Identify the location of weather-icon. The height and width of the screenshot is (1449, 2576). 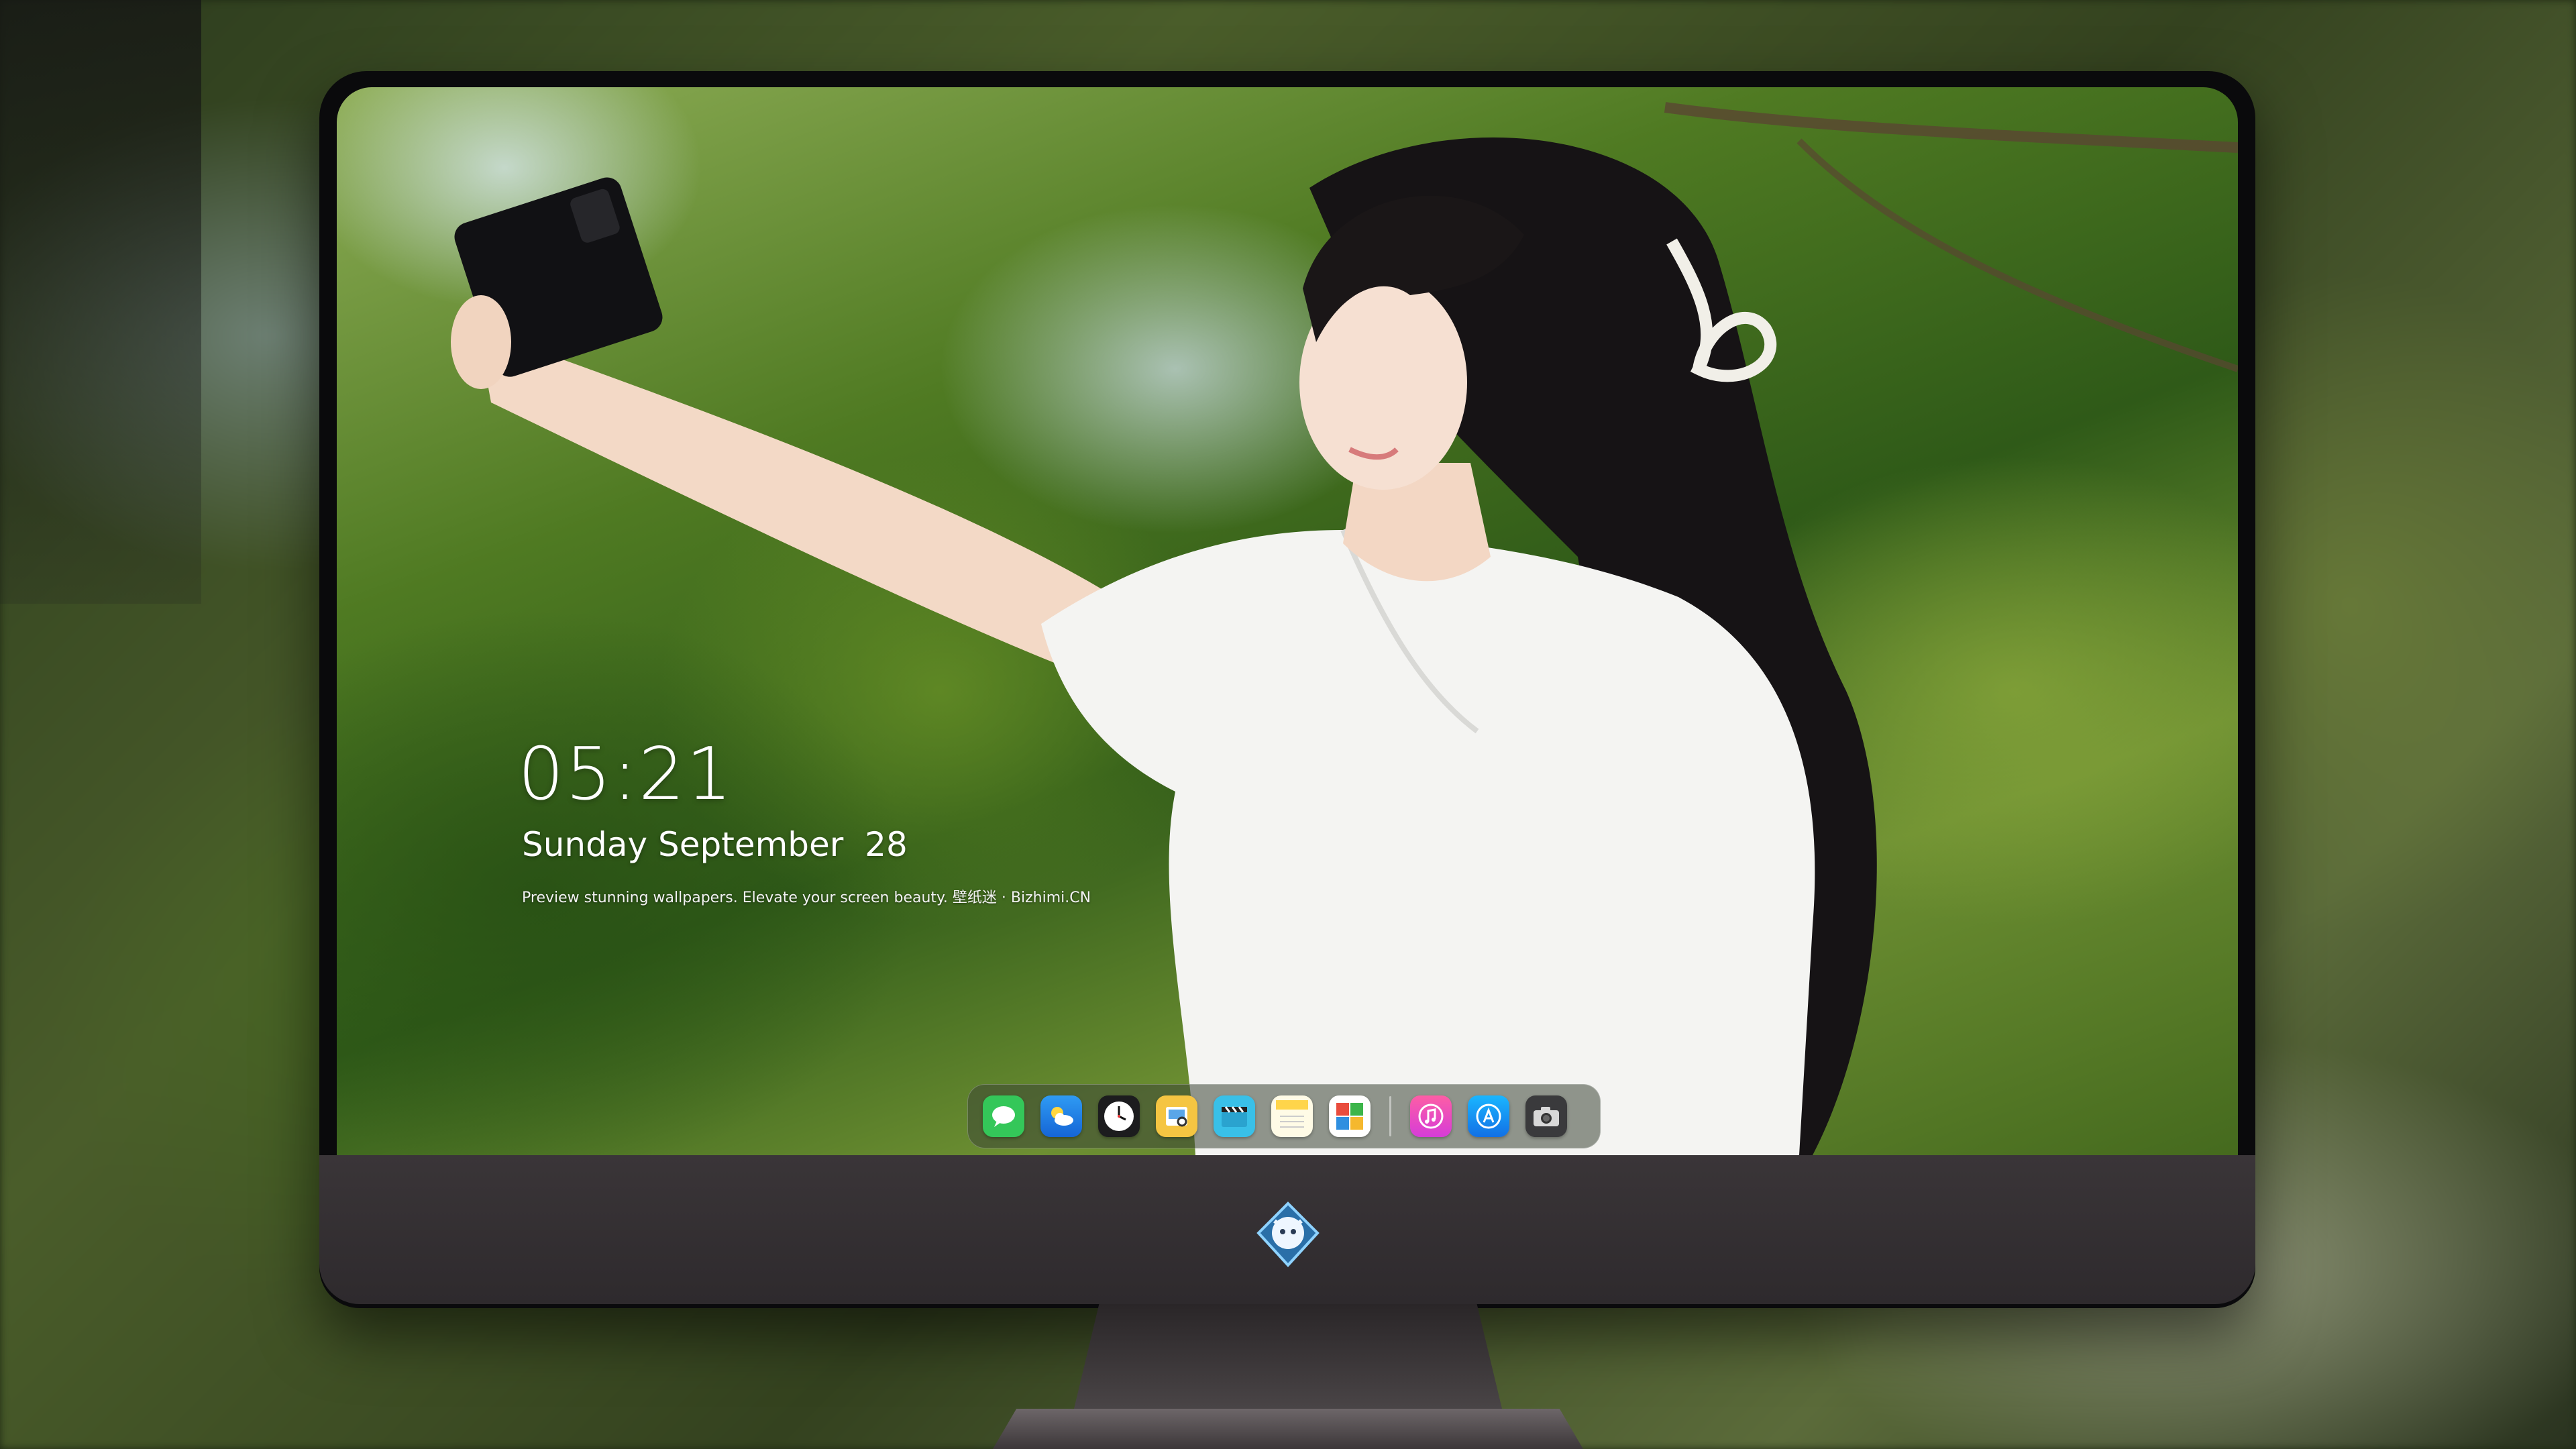
(1061, 1116).